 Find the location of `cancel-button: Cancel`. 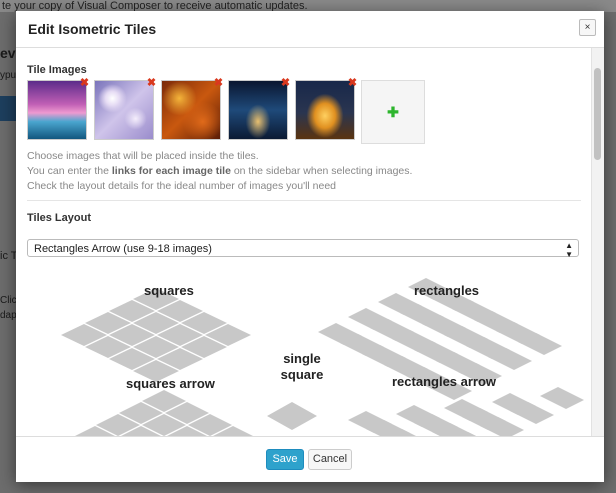

cancel-button: Cancel is located at coordinates (330, 459).